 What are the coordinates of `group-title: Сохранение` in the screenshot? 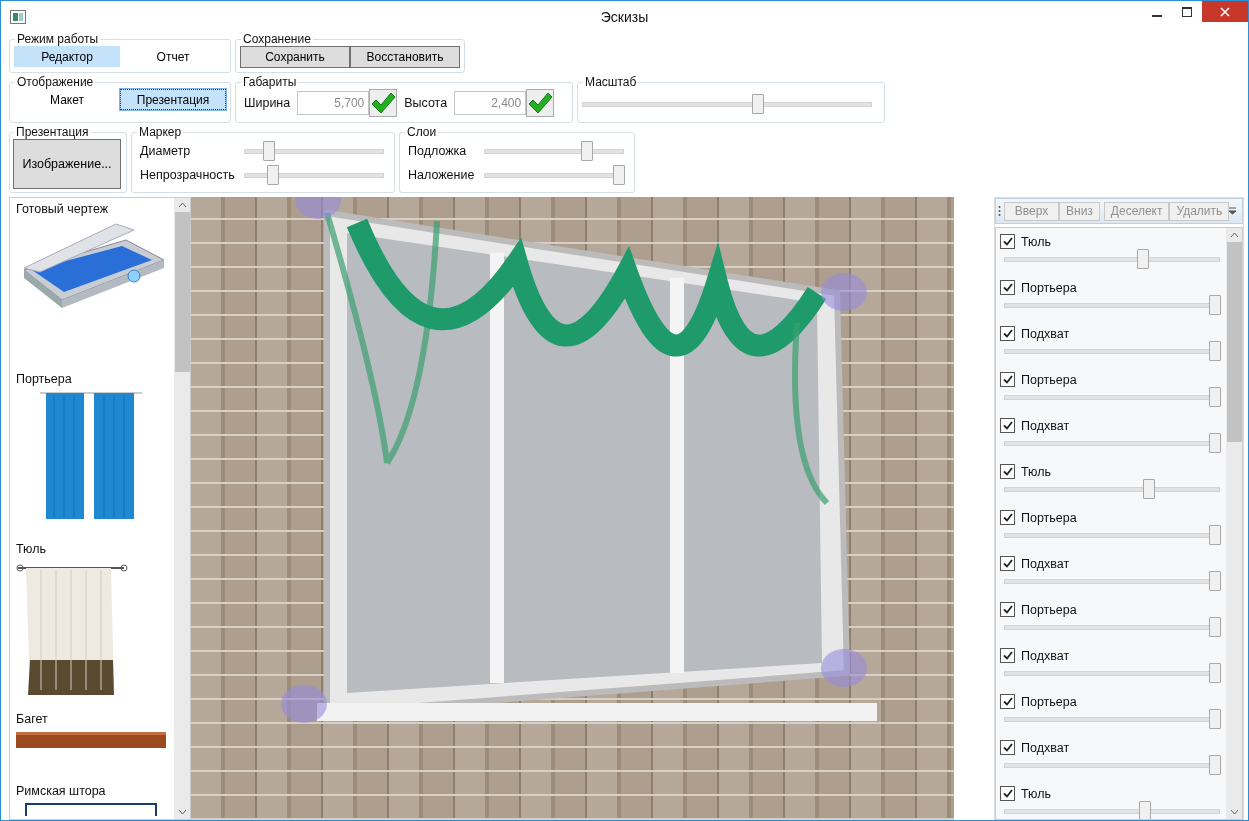 It's located at (277, 39).